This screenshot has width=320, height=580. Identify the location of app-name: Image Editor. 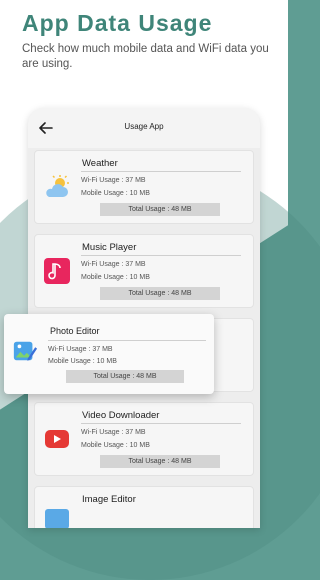
(109, 499).